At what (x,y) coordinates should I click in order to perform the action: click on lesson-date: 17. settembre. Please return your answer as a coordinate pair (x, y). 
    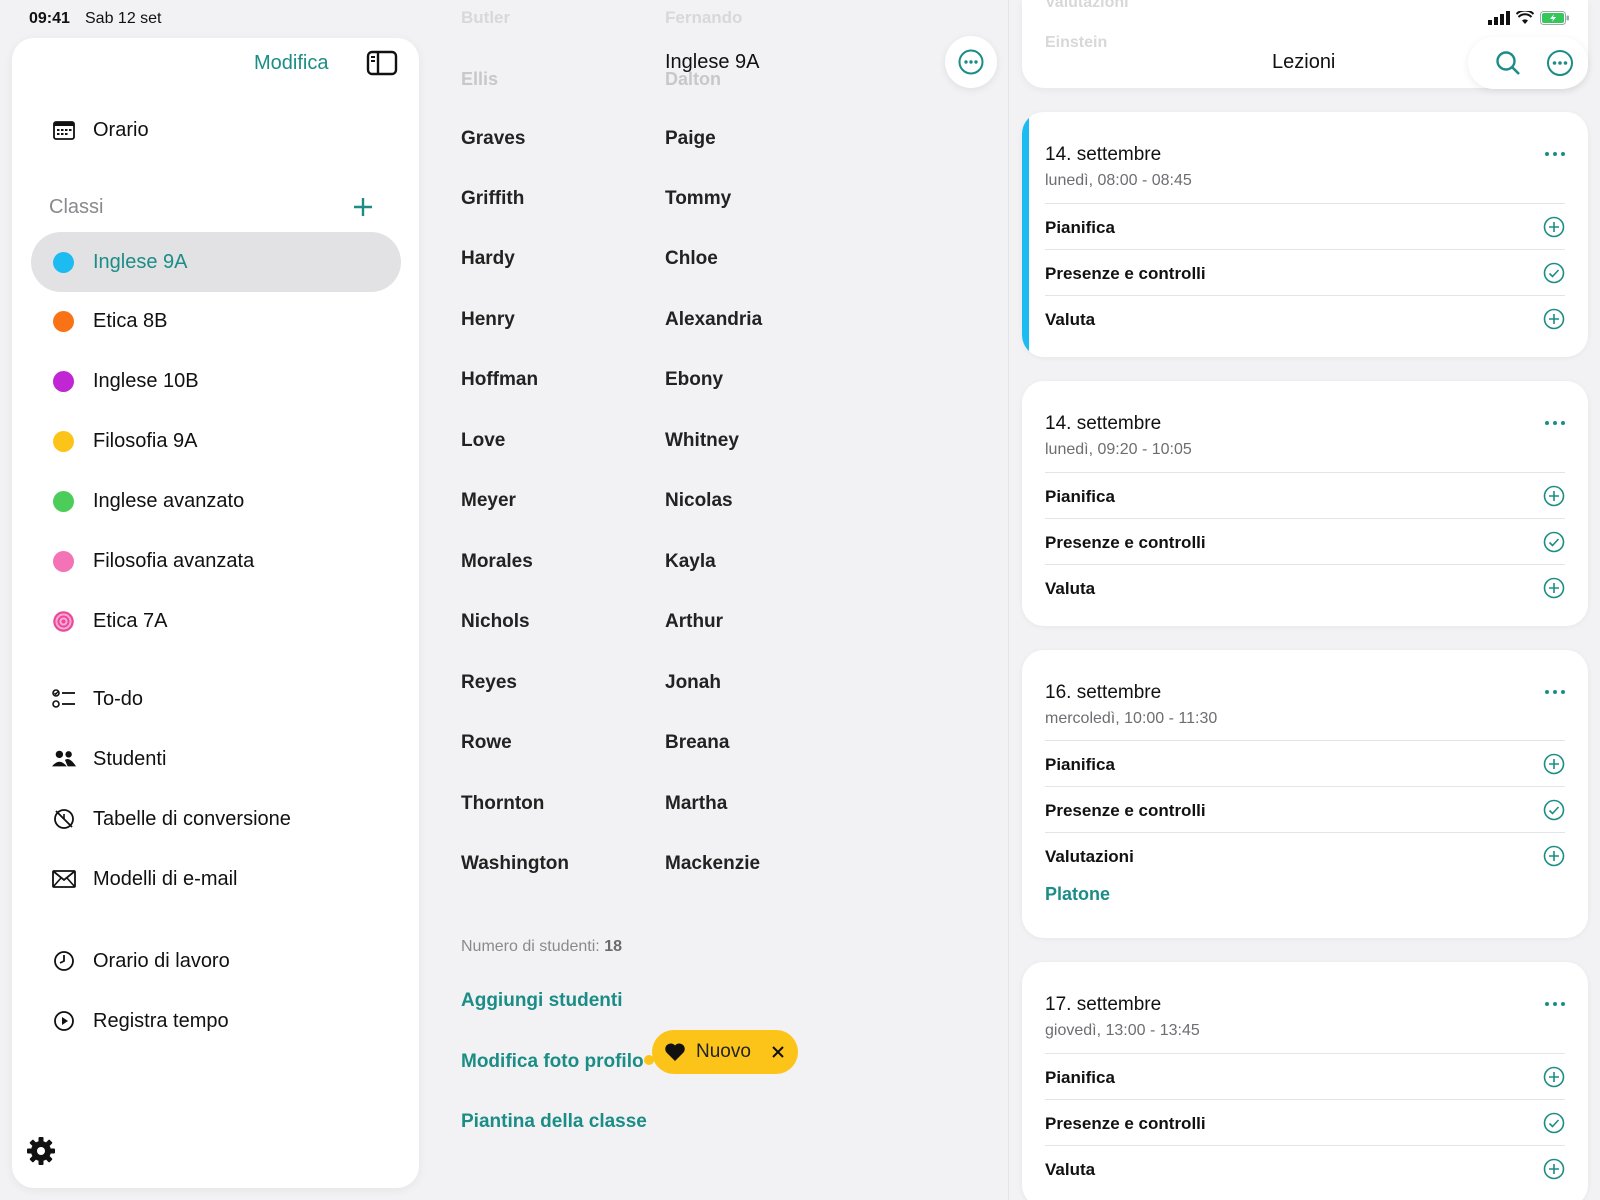
    Looking at the image, I should click on (1103, 1004).